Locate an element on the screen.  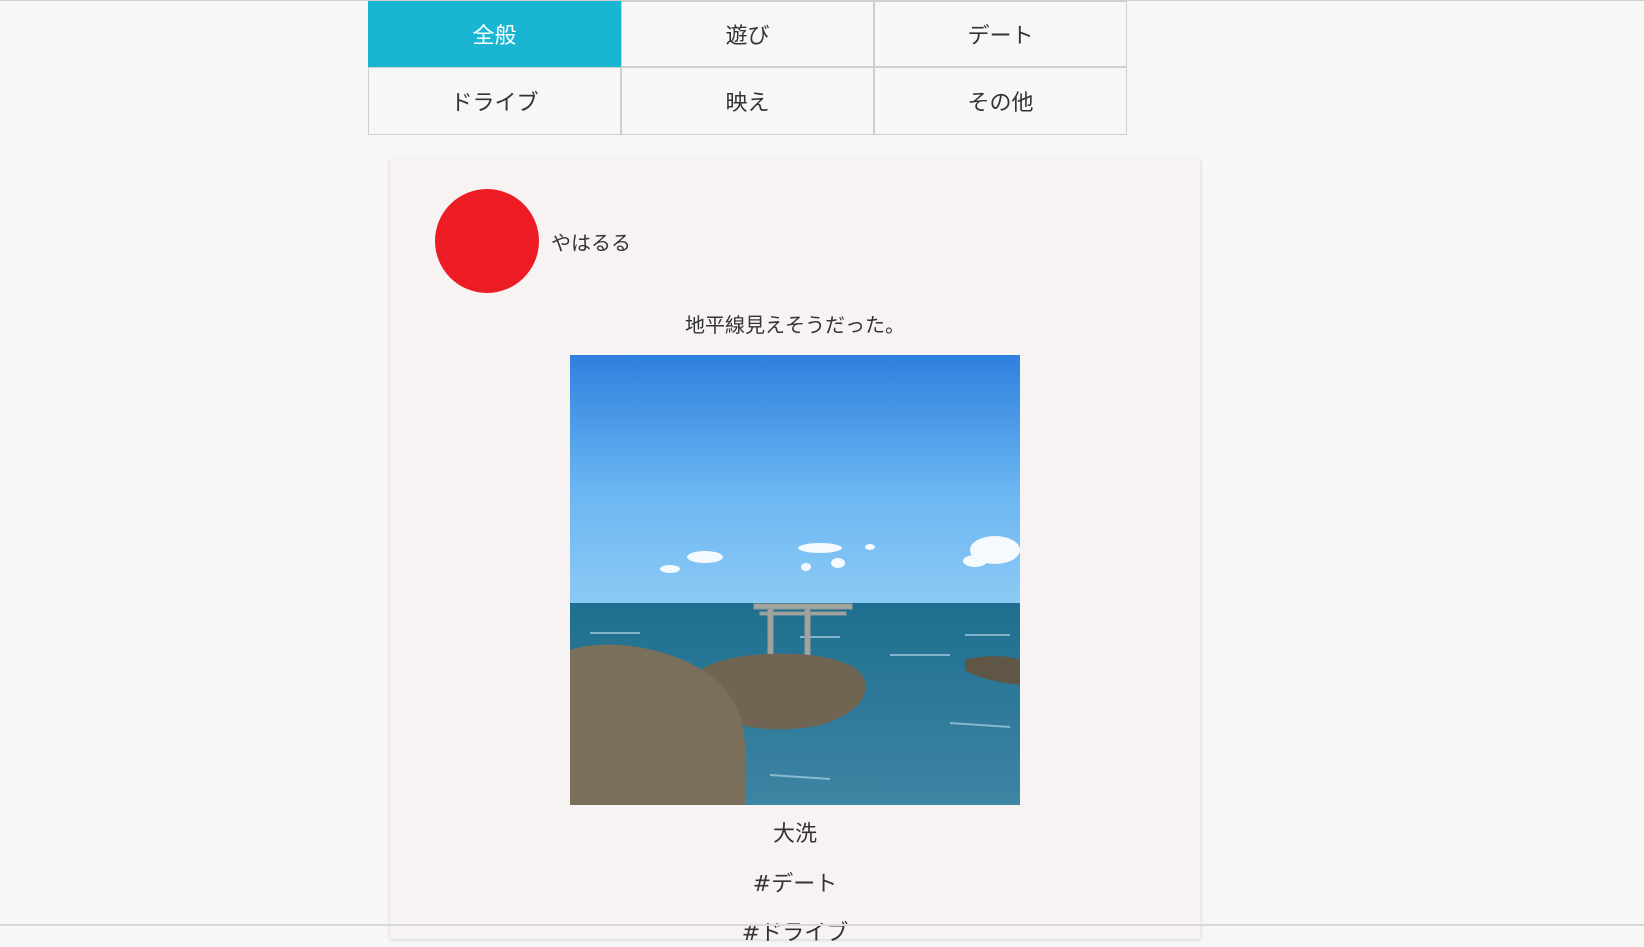
tab-date: デート is located at coordinates (1000, 34).